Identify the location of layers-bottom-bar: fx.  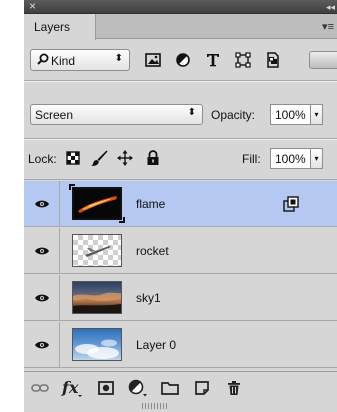
(180, 391).